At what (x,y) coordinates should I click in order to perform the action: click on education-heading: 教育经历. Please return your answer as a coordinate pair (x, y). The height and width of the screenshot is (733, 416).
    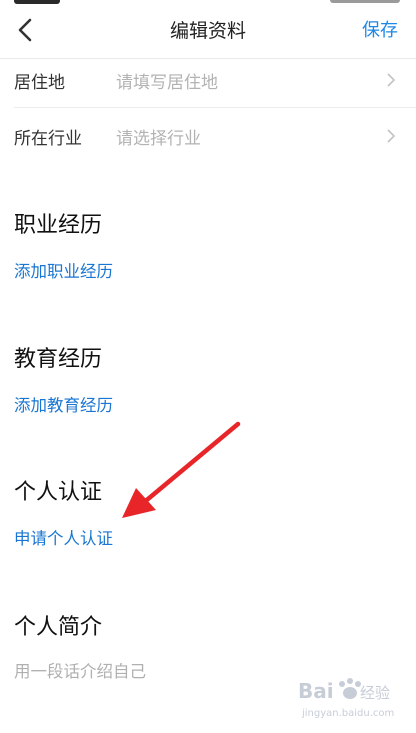
    Looking at the image, I should click on (58, 359).